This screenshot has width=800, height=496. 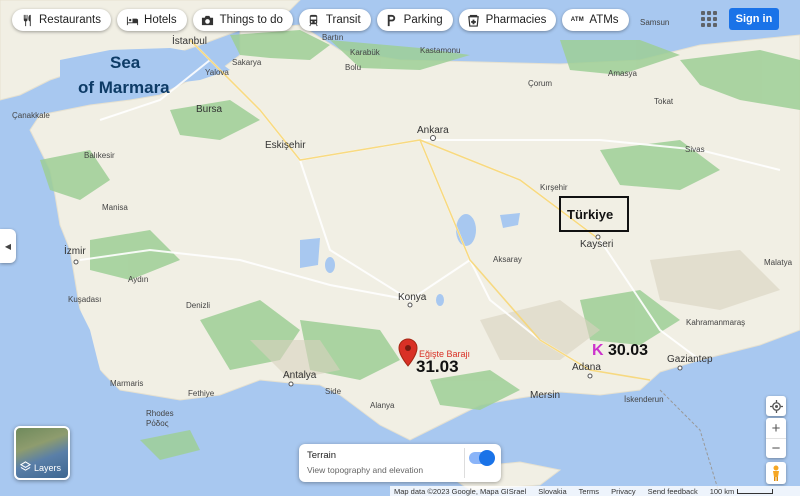 What do you see at coordinates (695, 149) in the screenshot?
I see `city-label: Sivas` at bounding box center [695, 149].